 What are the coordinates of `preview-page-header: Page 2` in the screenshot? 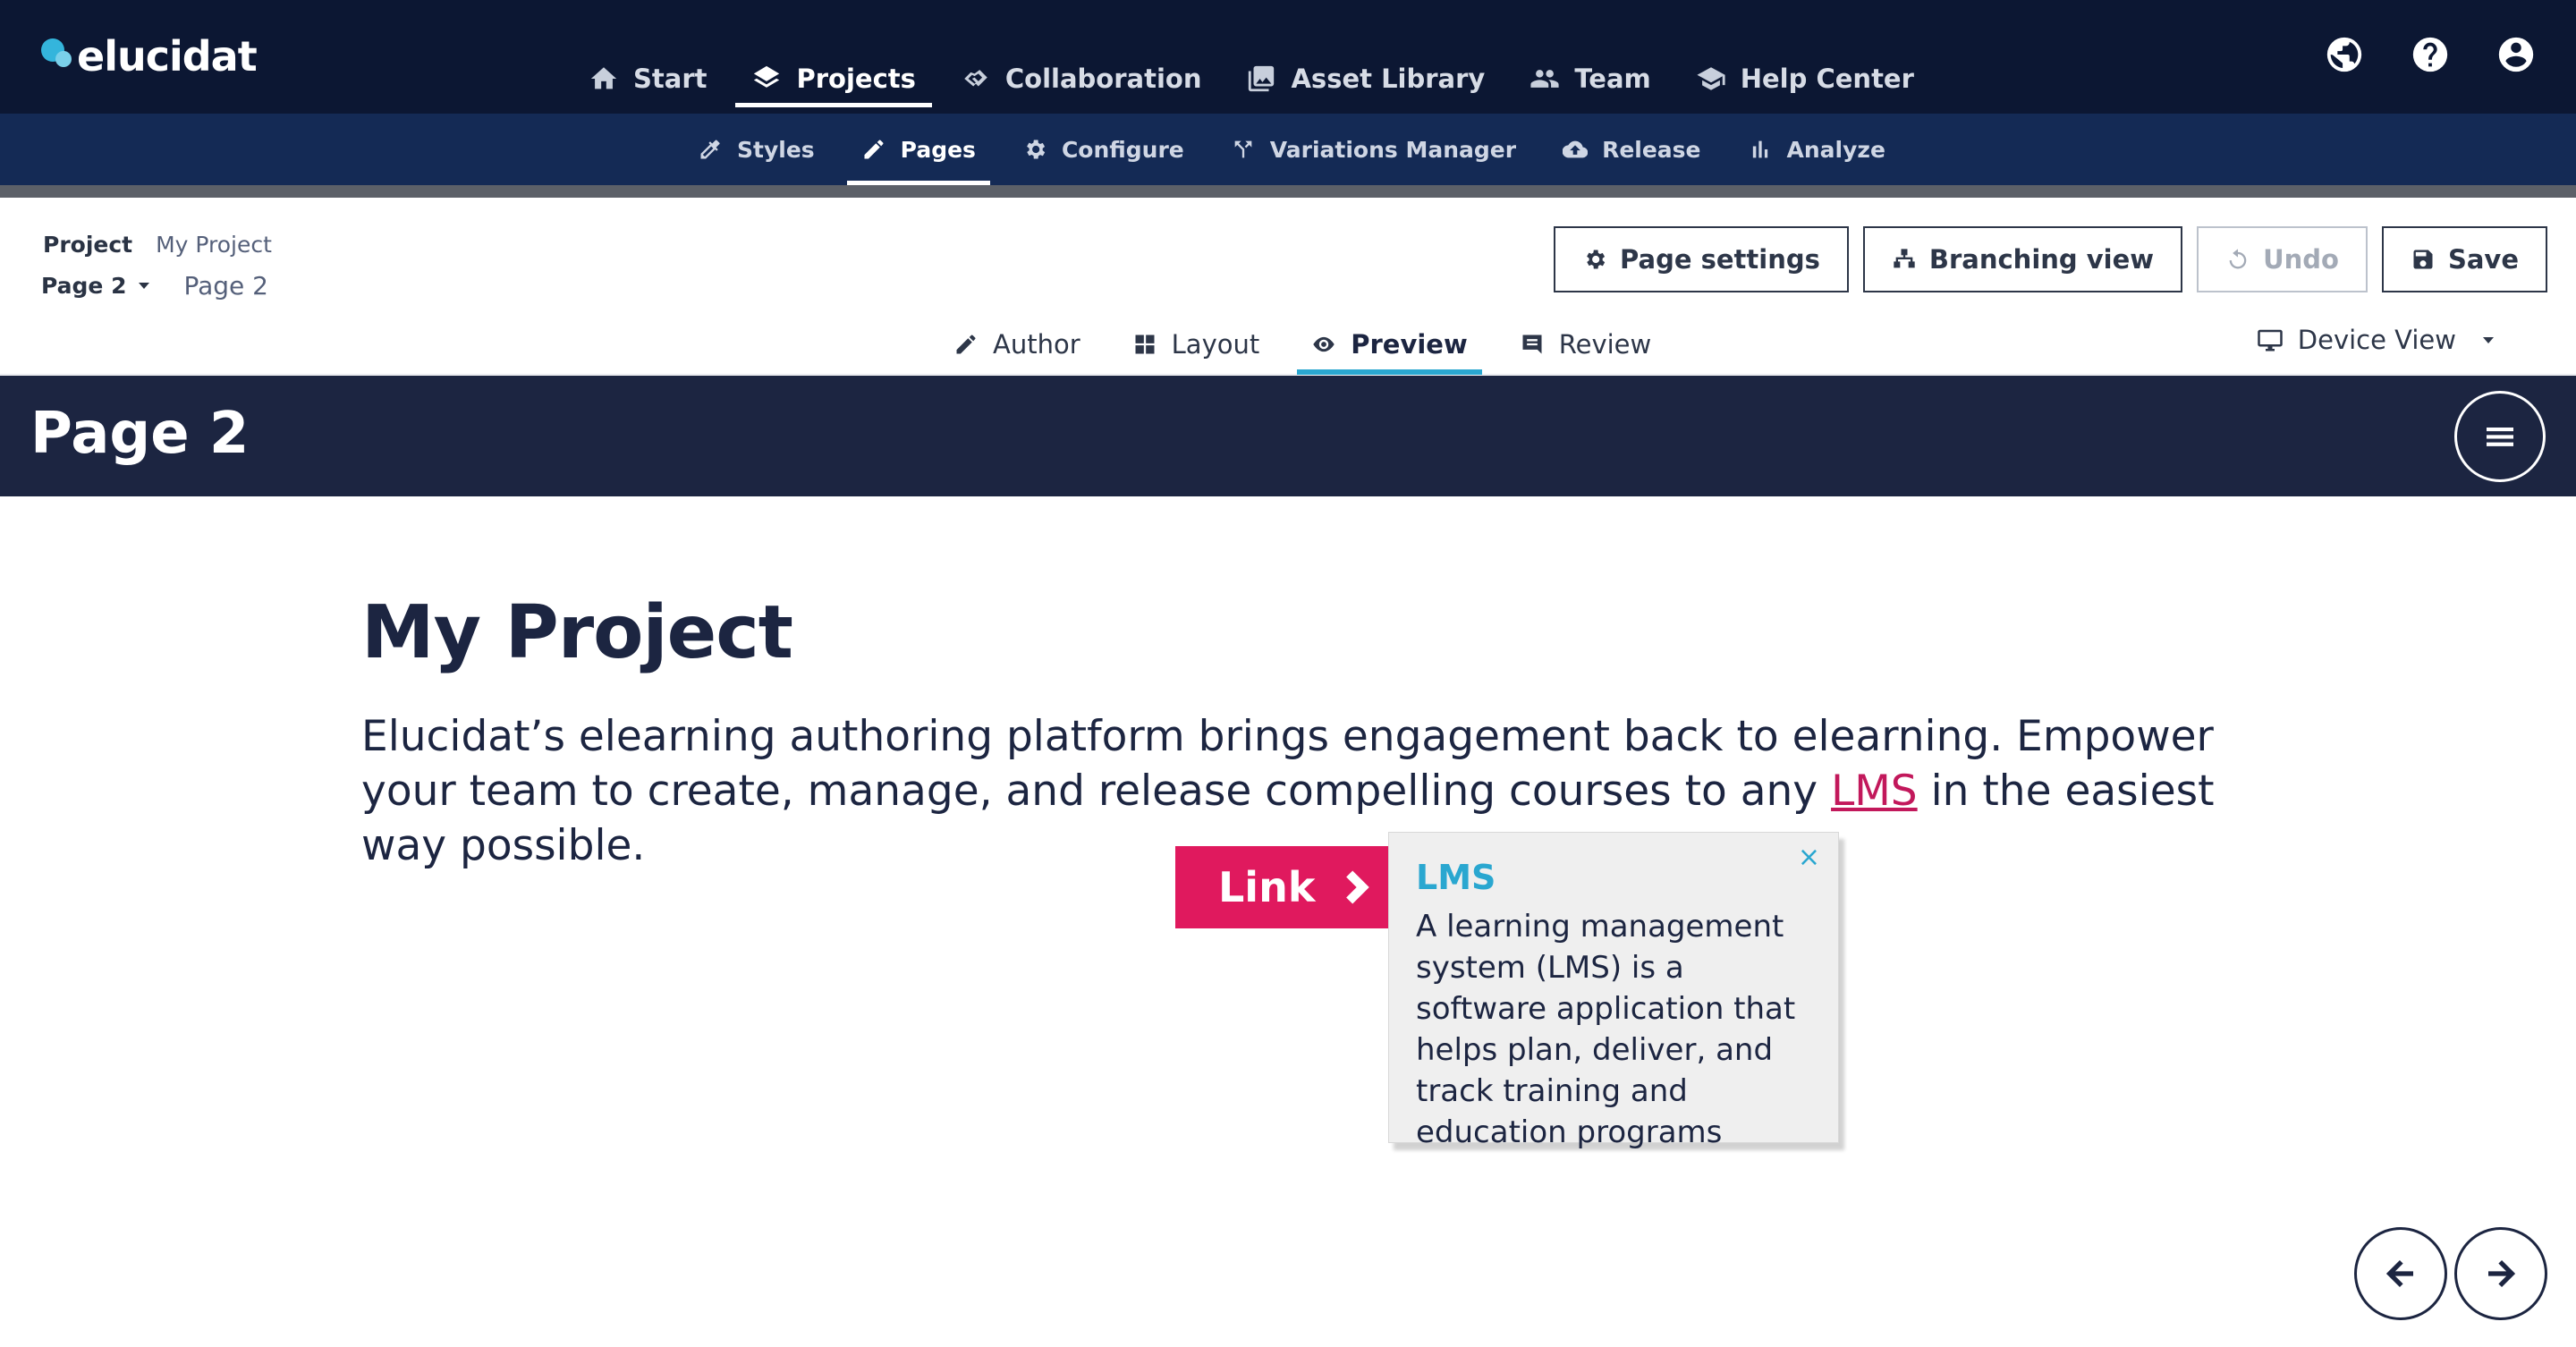 It's located at (1288, 436).